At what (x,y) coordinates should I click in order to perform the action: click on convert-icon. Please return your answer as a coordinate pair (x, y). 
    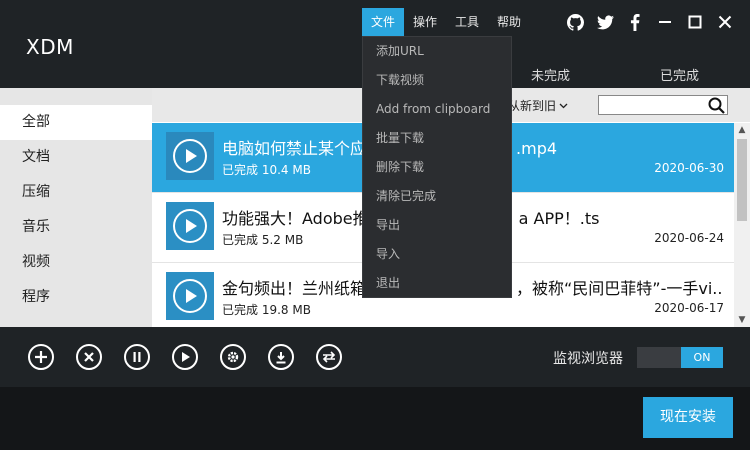
    Looking at the image, I should click on (329, 357).